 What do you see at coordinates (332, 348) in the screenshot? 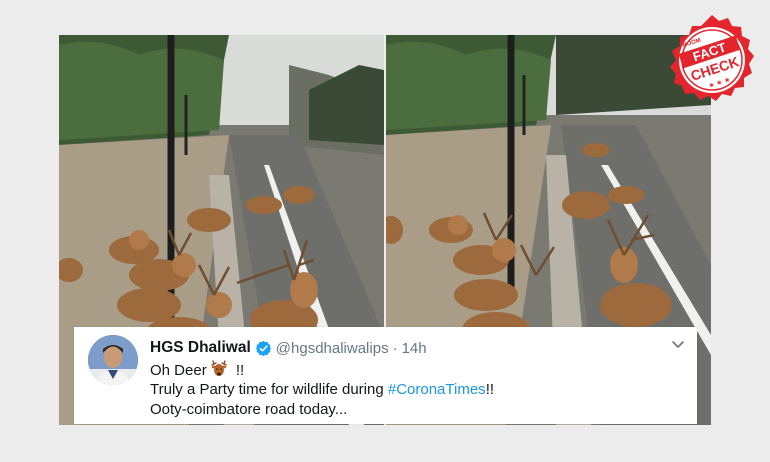
I see `handle: @hgsdhaliwalips` at bounding box center [332, 348].